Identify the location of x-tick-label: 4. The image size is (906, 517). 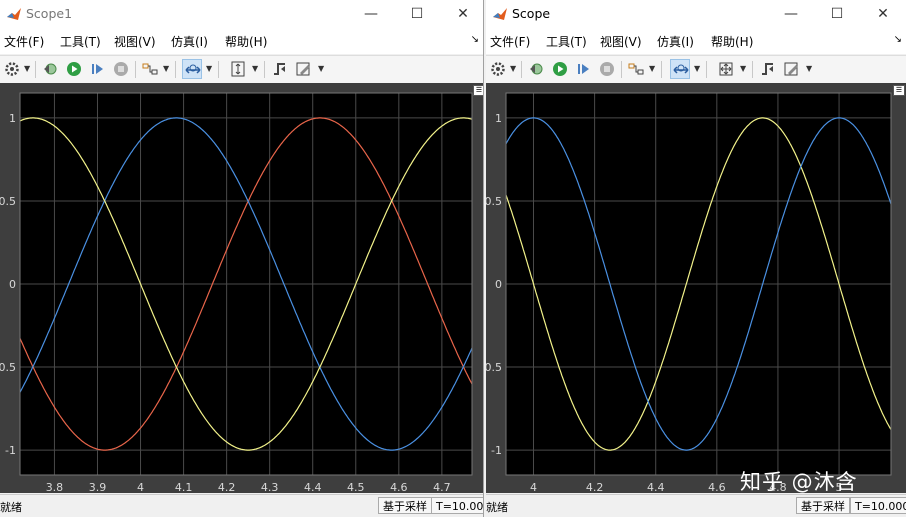
(533, 487).